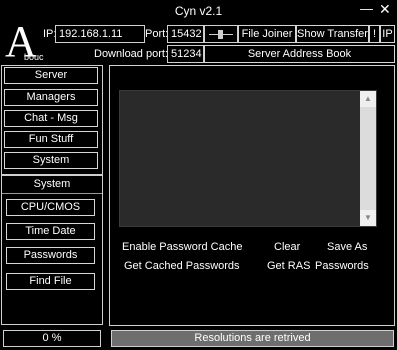 The height and width of the screenshot is (350, 397). I want to click on window-title: Cyn v2.1, so click(198, 11).